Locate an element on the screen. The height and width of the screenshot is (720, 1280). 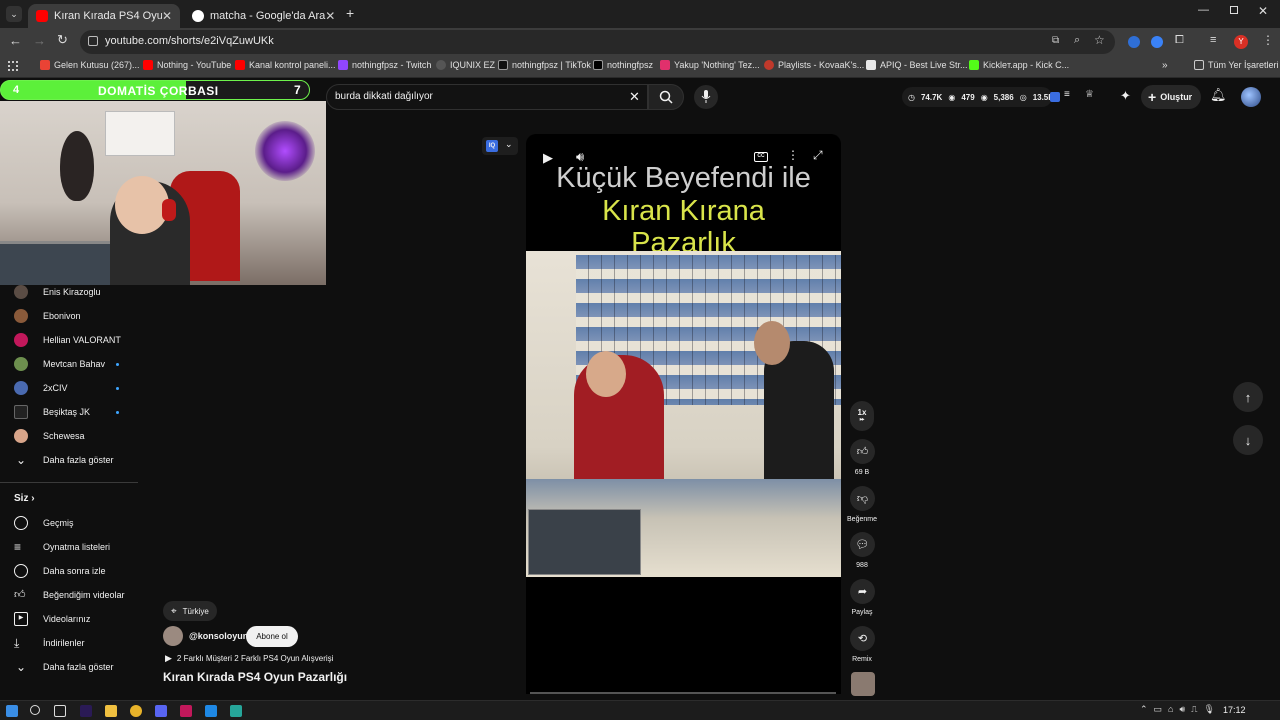
back-icon: ← is located at coordinates (15, 40).